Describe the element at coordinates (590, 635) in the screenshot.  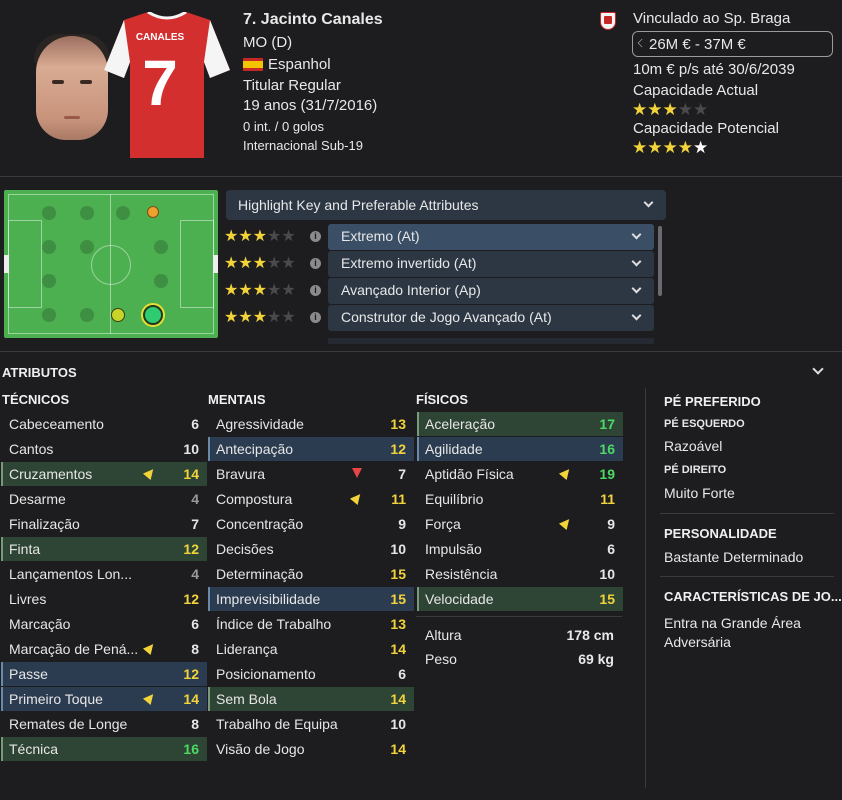
I see `height-value: 178 cm` at that location.